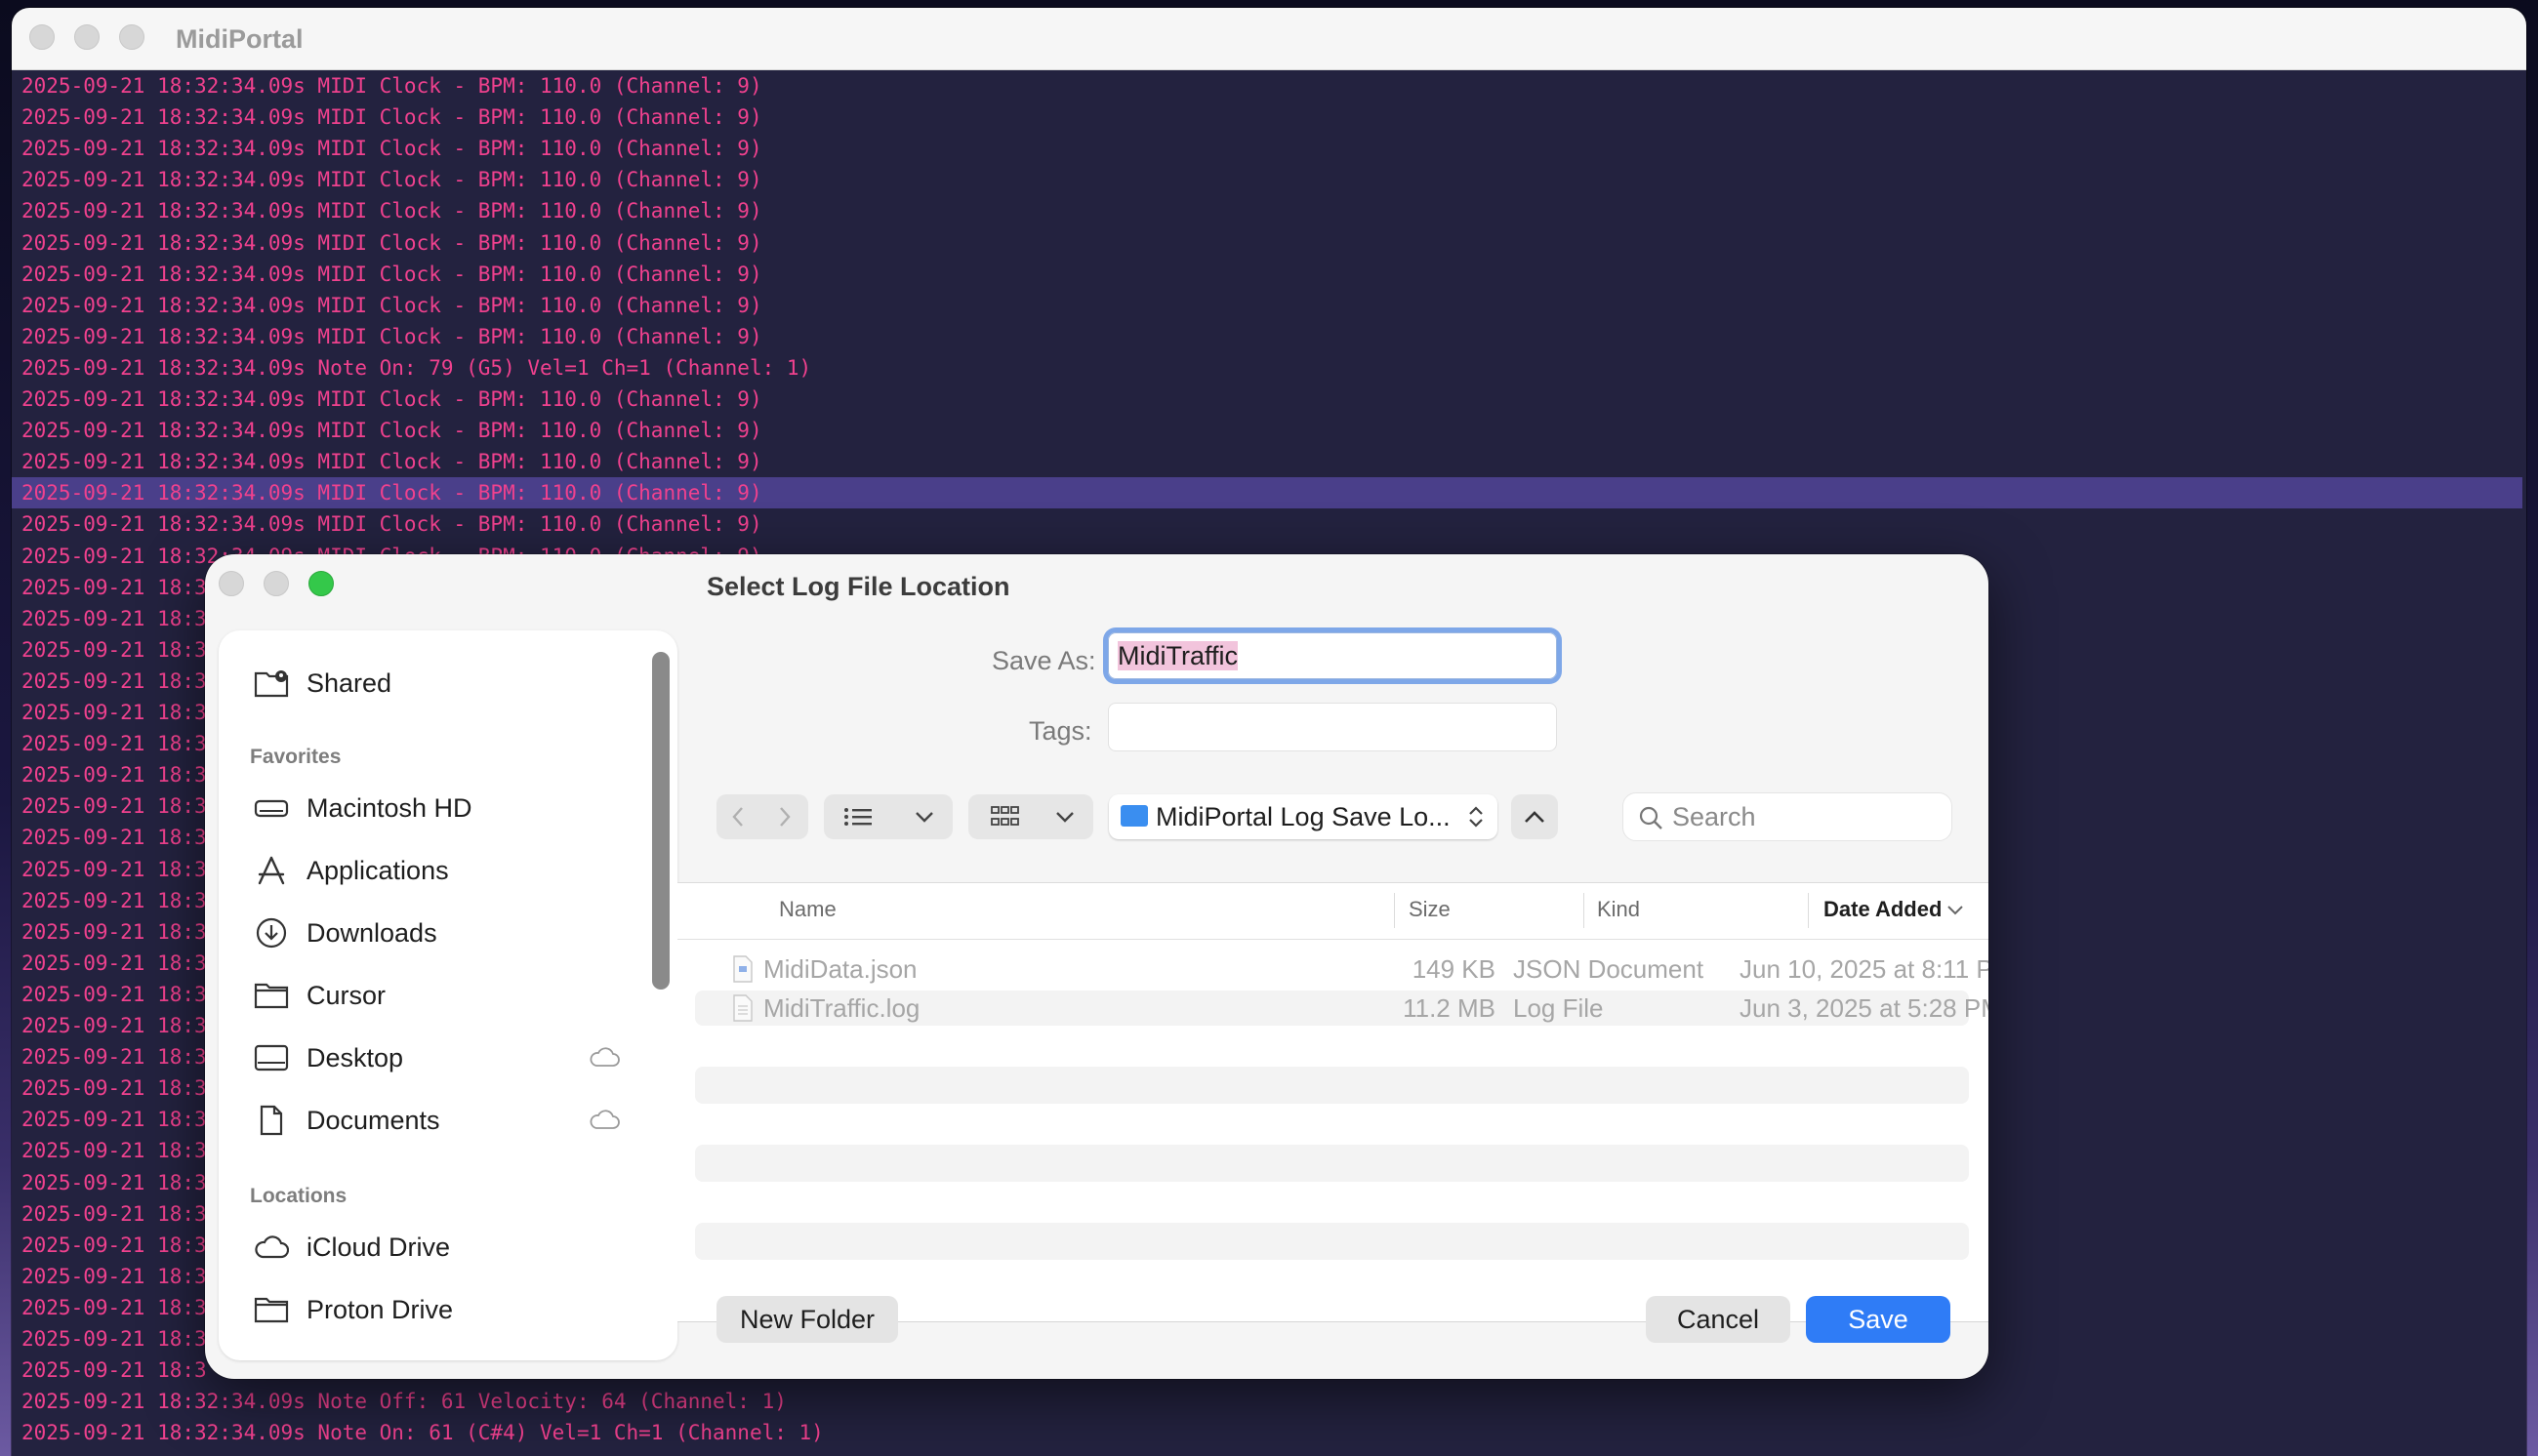  I want to click on sidebar-item-downloads: Downloads, so click(428, 933).